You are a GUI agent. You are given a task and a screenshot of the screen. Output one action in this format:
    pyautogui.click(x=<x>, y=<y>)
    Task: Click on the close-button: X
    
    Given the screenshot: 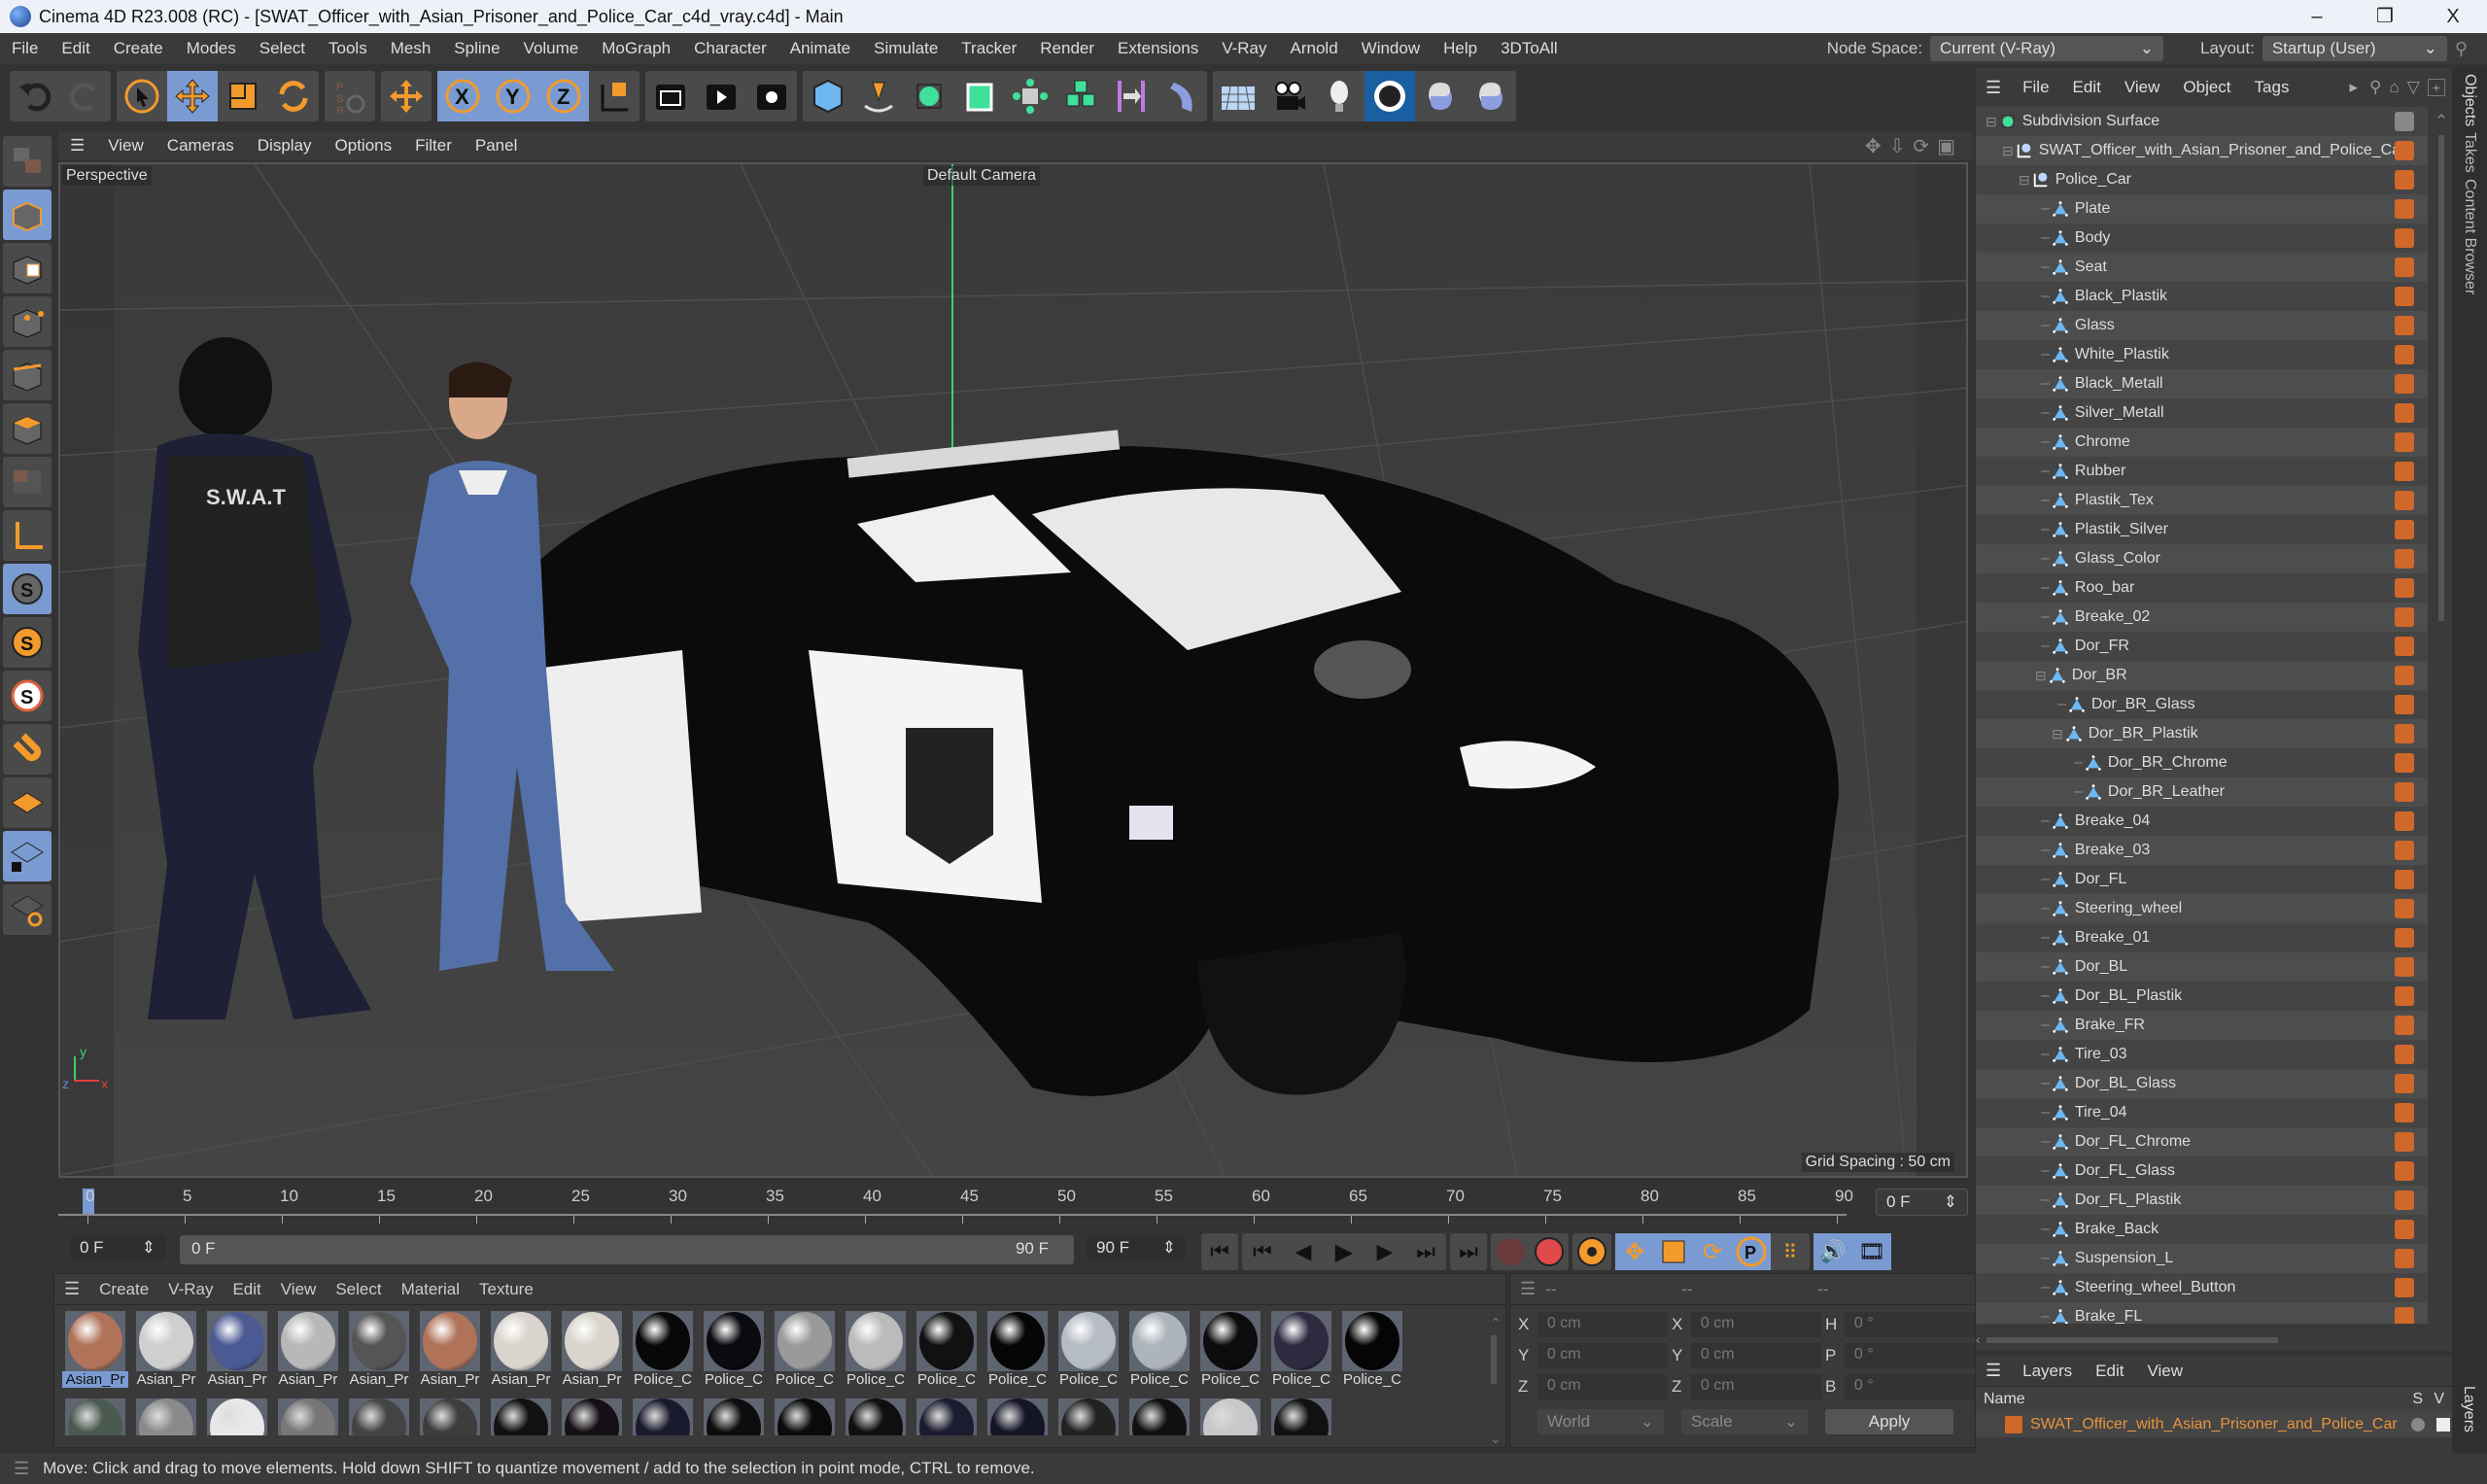 What is the action you would take?
    pyautogui.click(x=2453, y=16)
    